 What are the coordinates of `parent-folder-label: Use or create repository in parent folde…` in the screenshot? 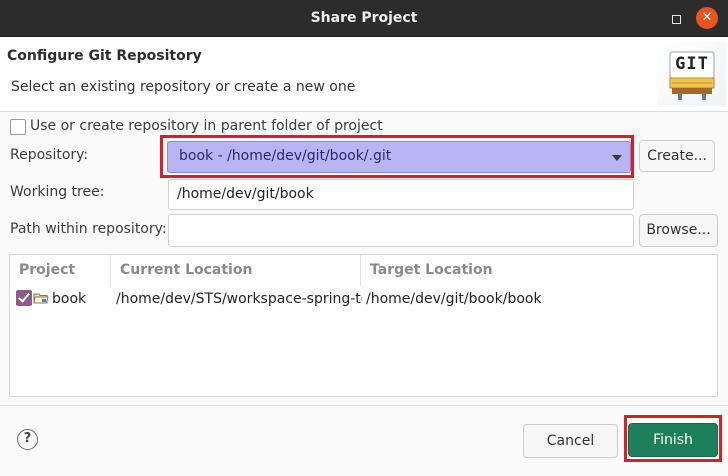 It's located at (206, 126).